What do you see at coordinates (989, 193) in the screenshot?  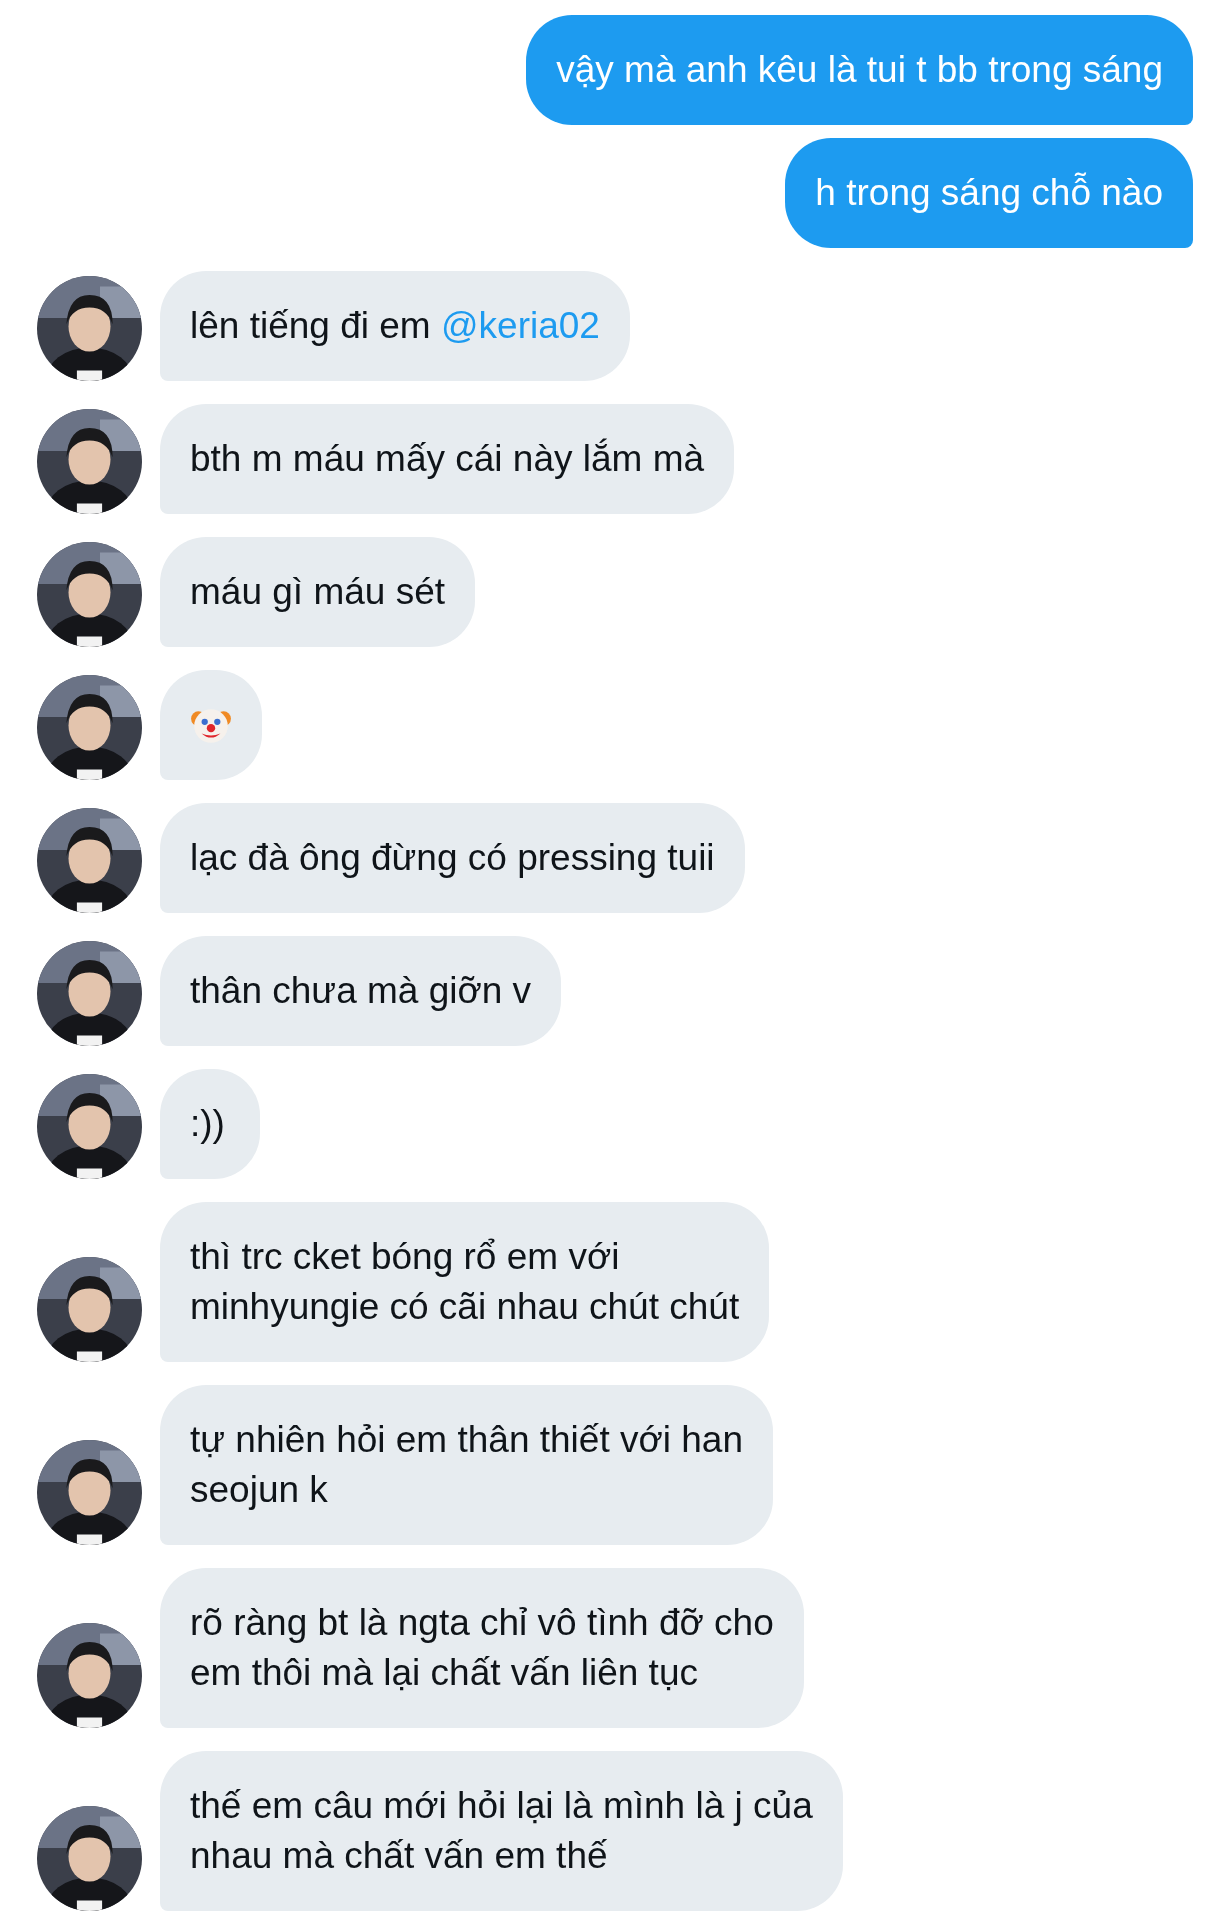 I see `message-bubble: h trong sáng chỗ nào` at bounding box center [989, 193].